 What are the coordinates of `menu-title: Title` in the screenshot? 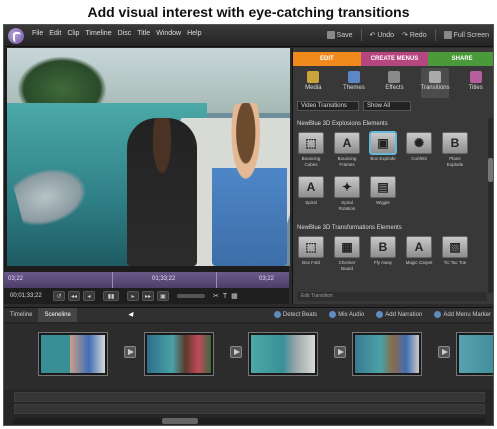 It's located at (143, 33).